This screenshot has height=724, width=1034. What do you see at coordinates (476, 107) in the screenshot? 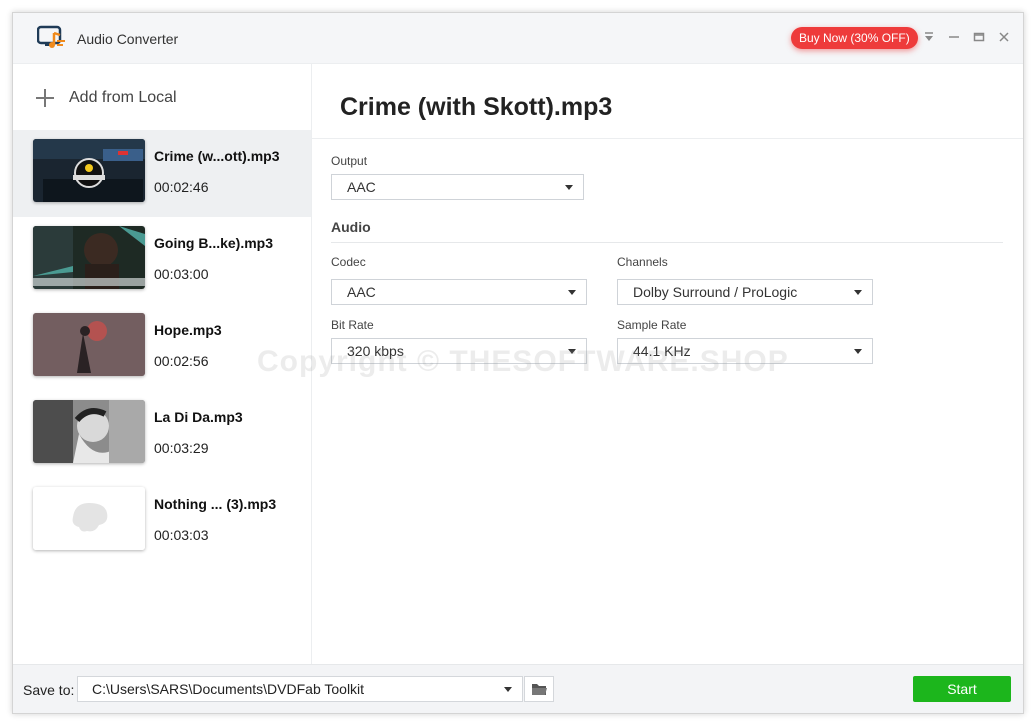
I see `page-title: Crime (with Skott).mp3` at bounding box center [476, 107].